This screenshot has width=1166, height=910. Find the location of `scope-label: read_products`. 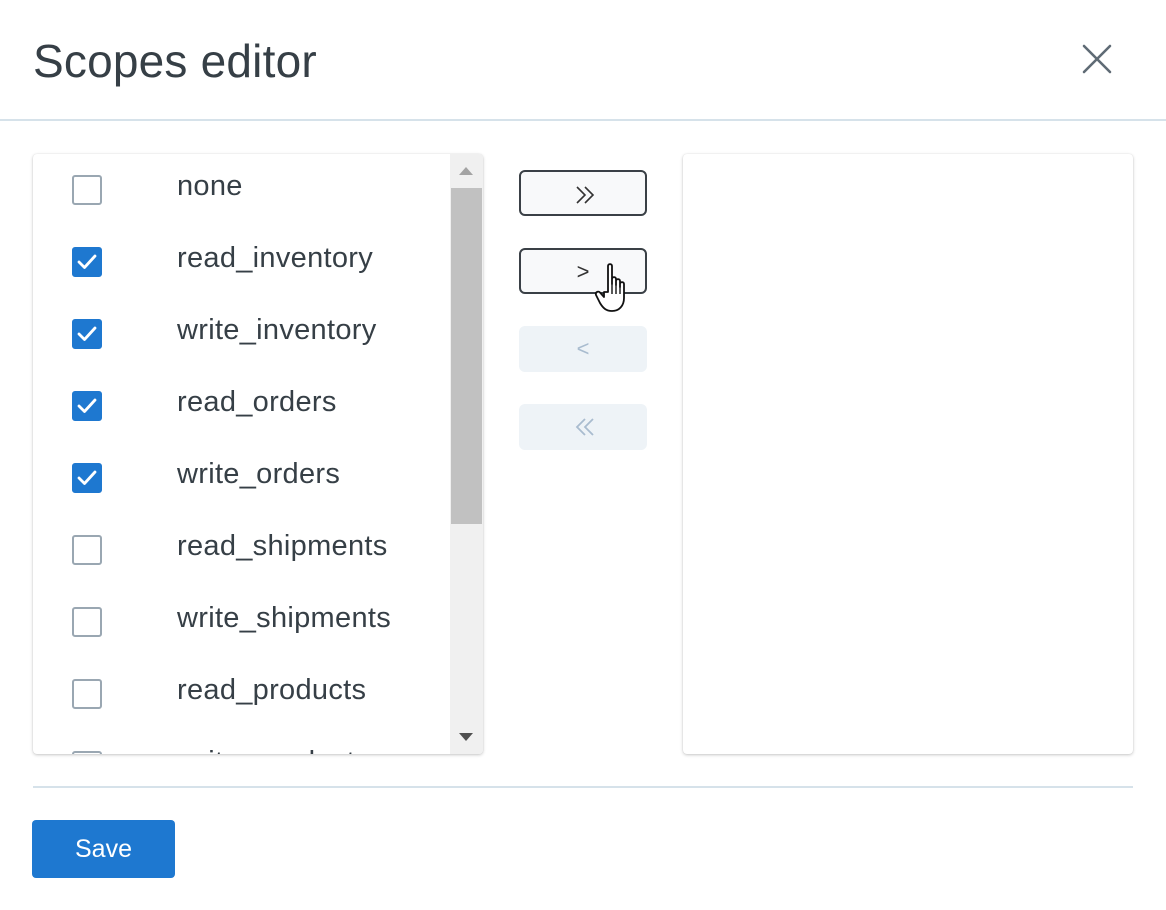

scope-label: read_products is located at coordinates (272, 690).